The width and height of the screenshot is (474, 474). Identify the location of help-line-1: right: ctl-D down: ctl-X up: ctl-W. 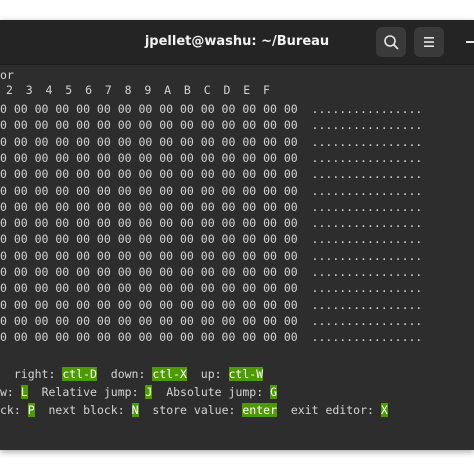
(132, 374).